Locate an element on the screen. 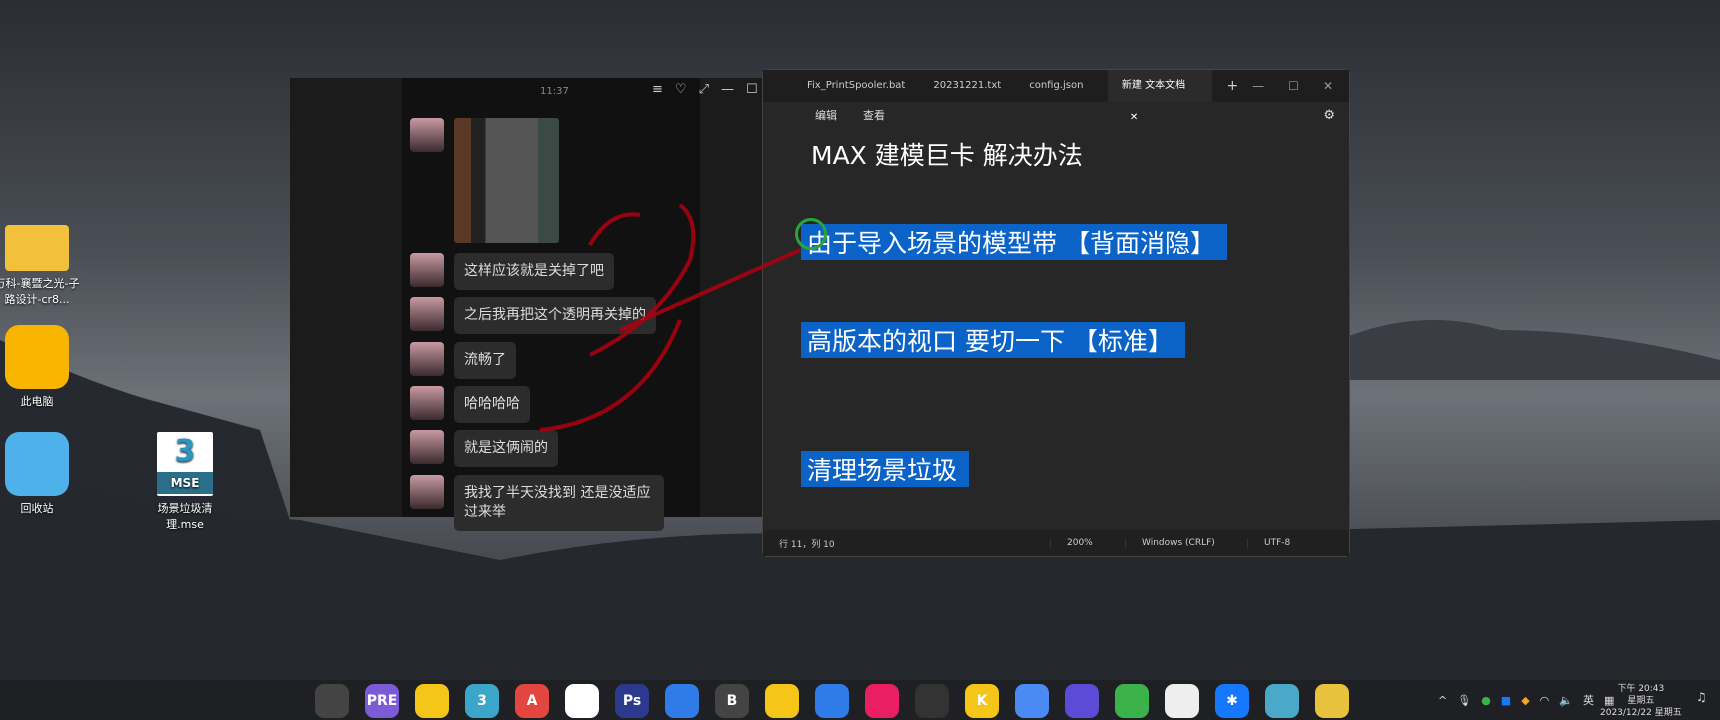 The height and width of the screenshot is (720, 1720). clock: 下午 20:43 星期五 2023/12/22 星期五 is located at coordinates (1641, 701).